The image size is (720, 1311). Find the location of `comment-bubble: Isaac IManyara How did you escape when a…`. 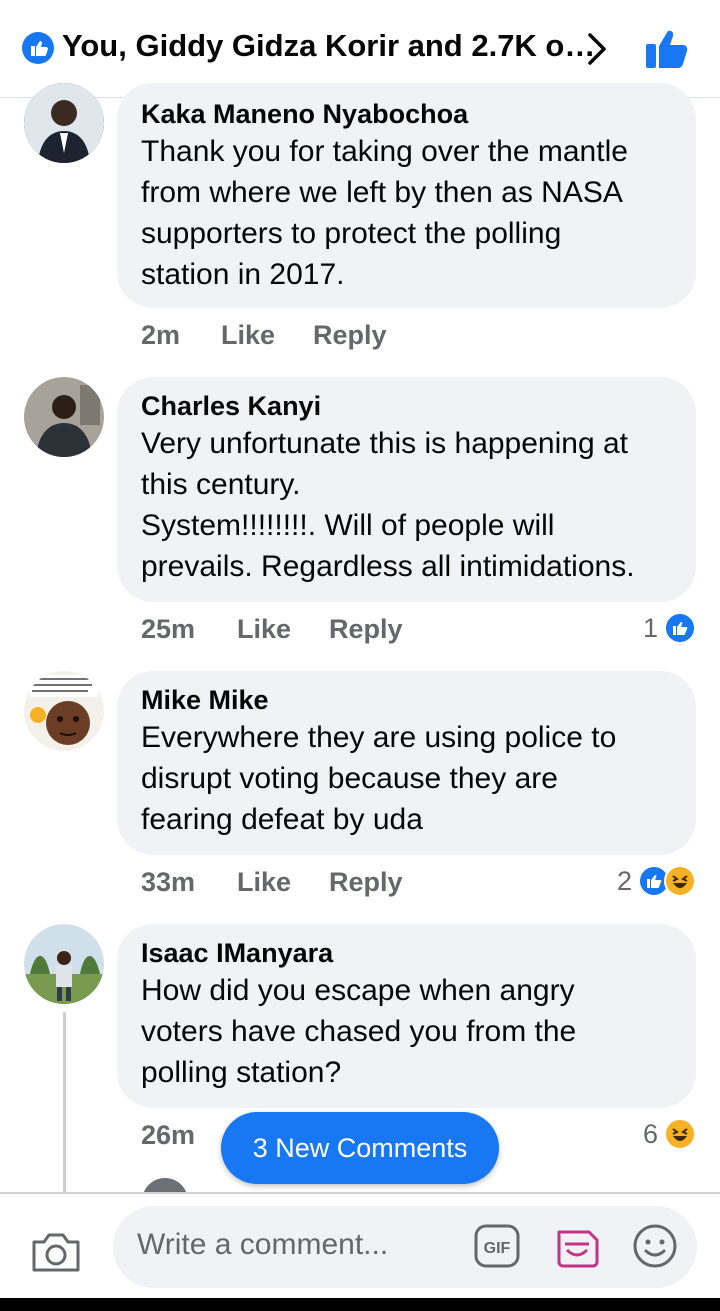

comment-bubble: Isaac IManyara How did you escape when a… is located at coordinates (406, 1016).